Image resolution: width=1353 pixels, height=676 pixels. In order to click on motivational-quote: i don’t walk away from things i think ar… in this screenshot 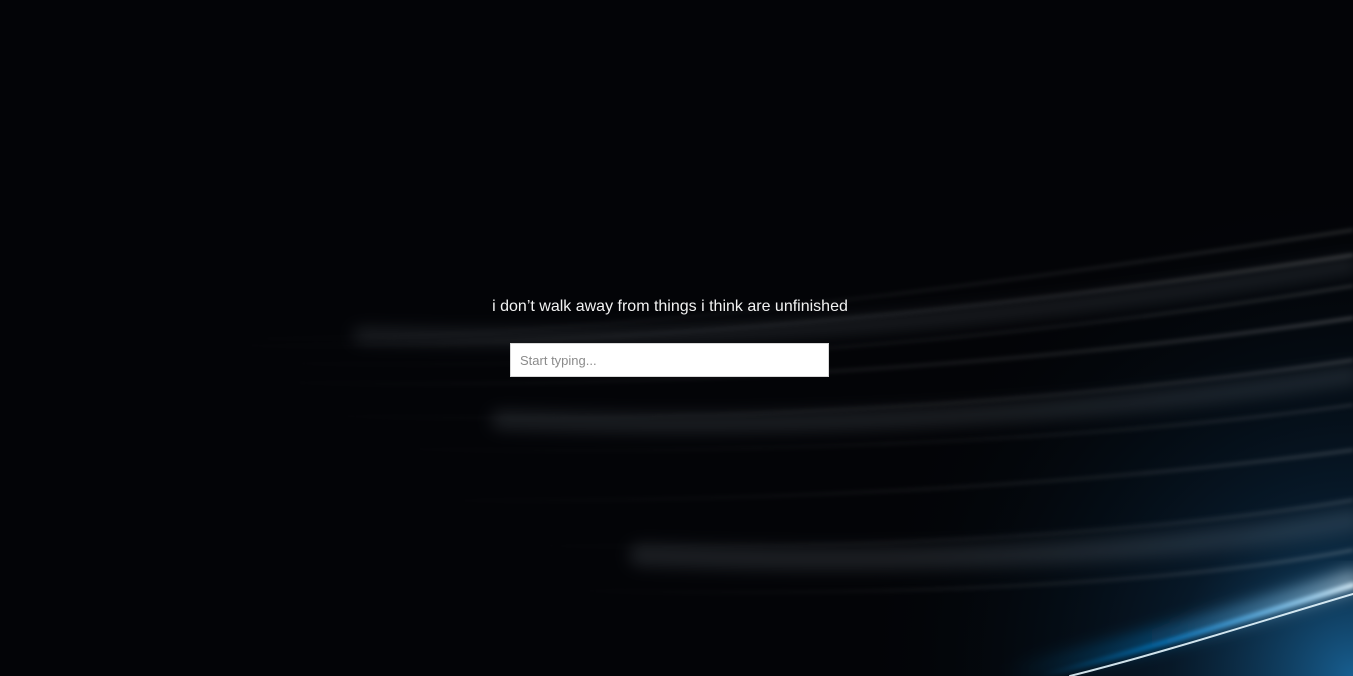, I will do `click(670, 306)`.